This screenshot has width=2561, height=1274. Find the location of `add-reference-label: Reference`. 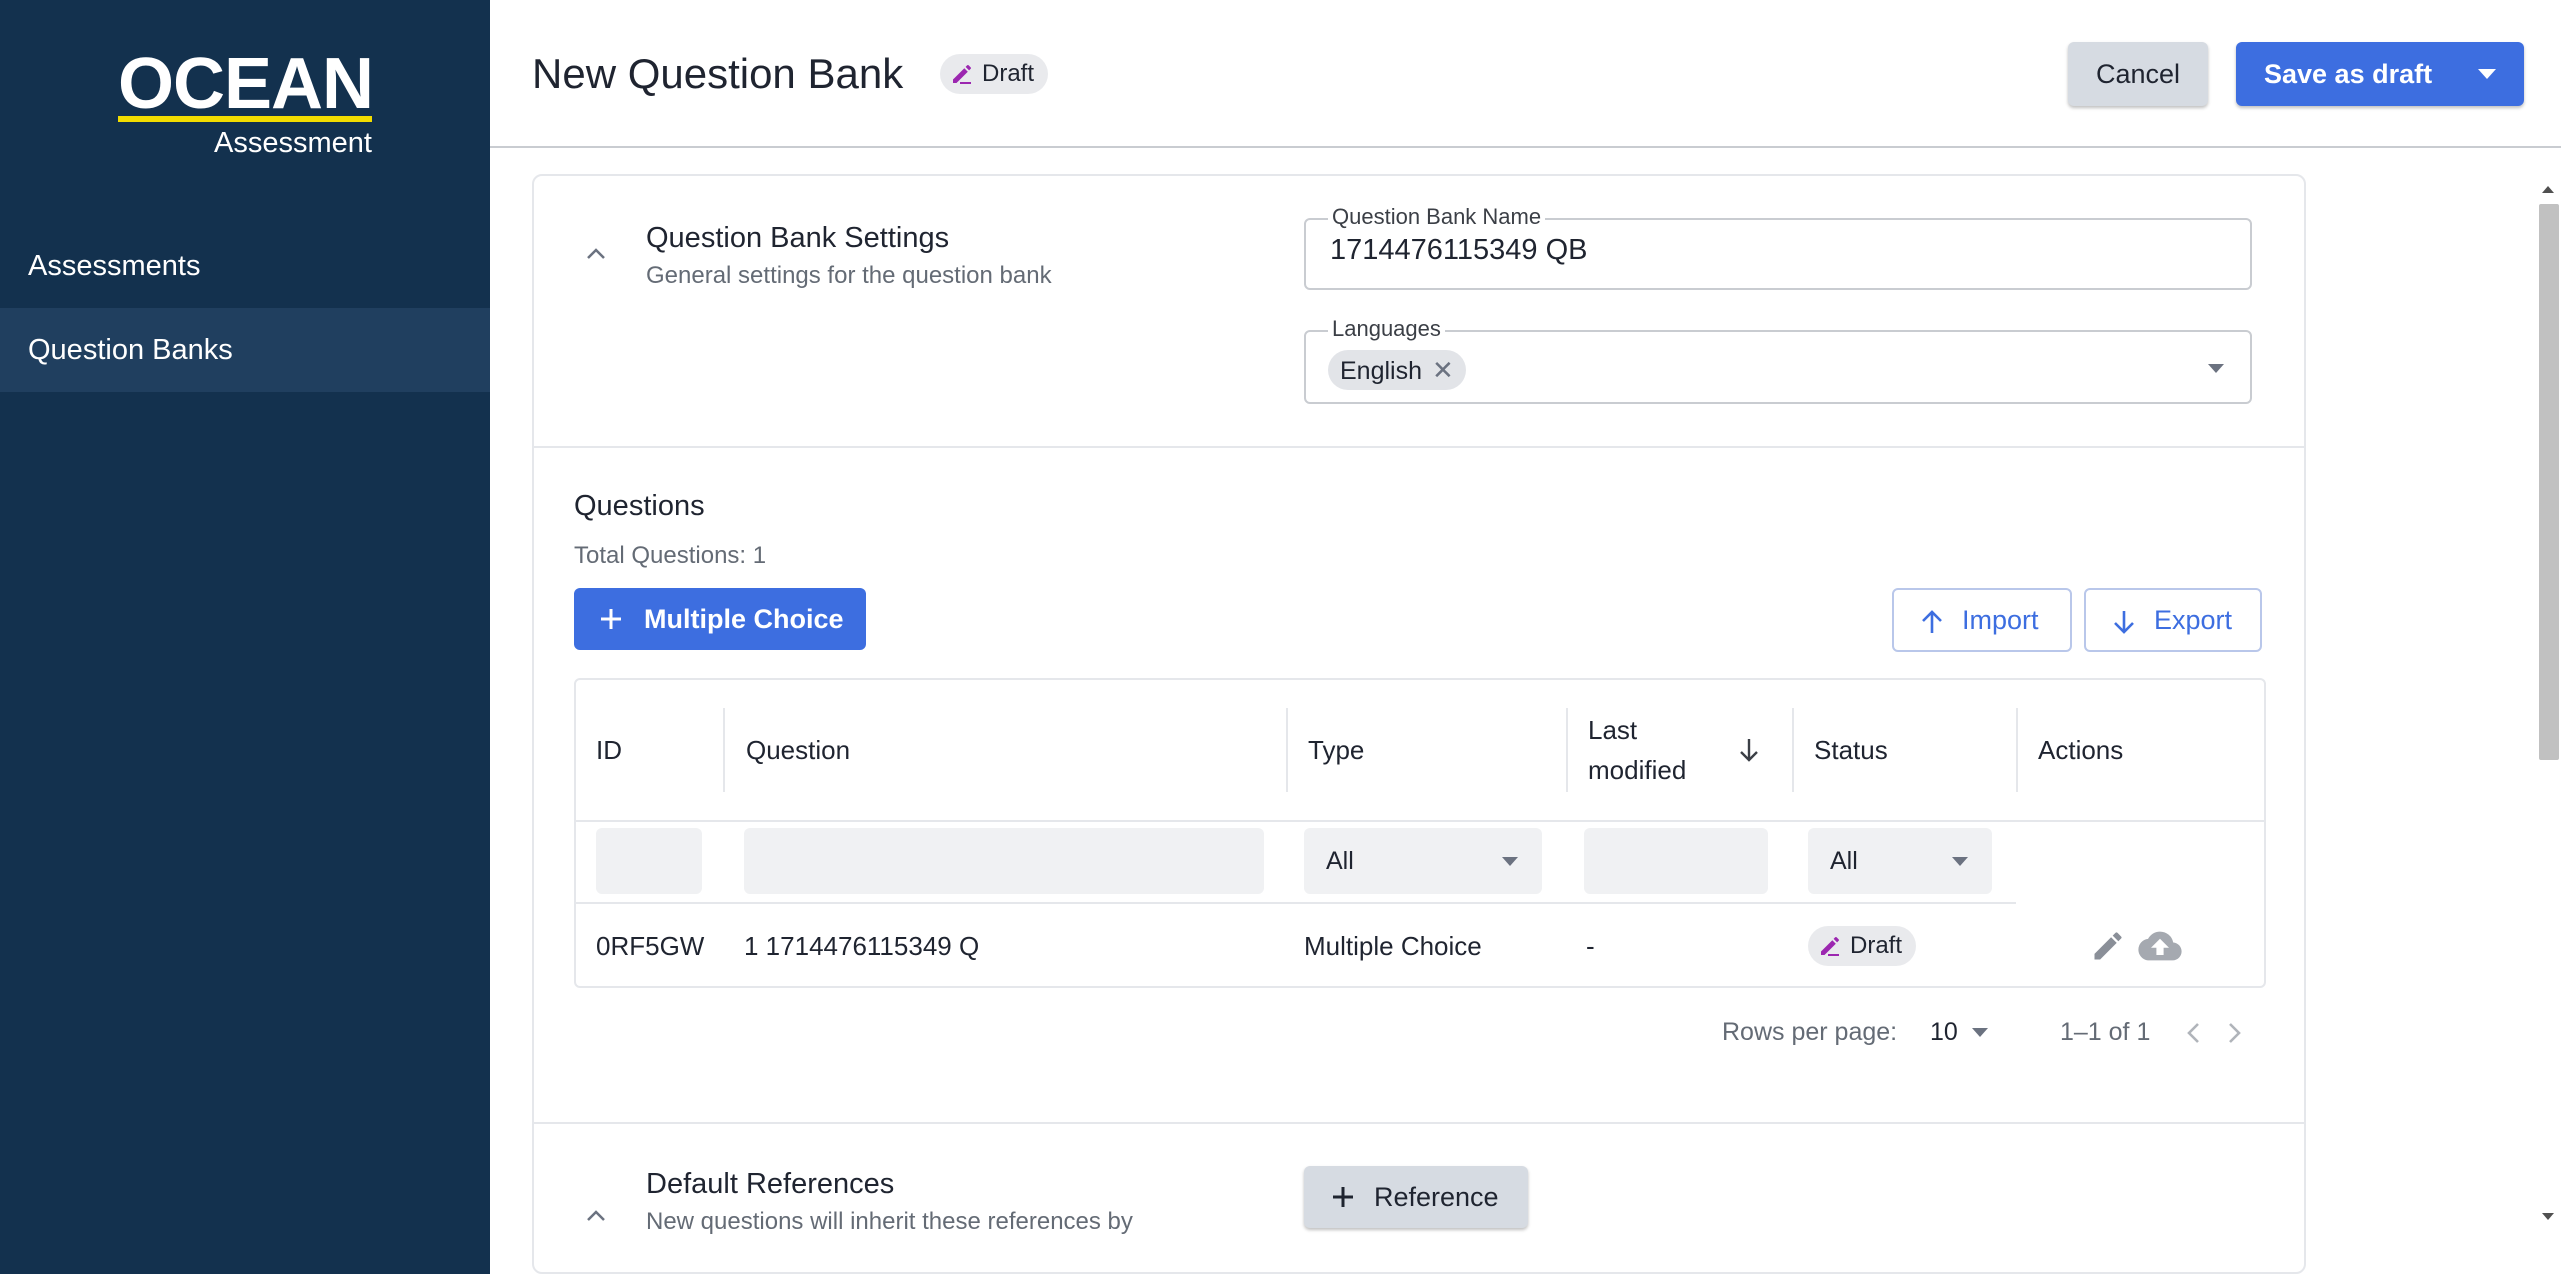

add-reference-label: Reference is located at coordinates (1436, 1197).